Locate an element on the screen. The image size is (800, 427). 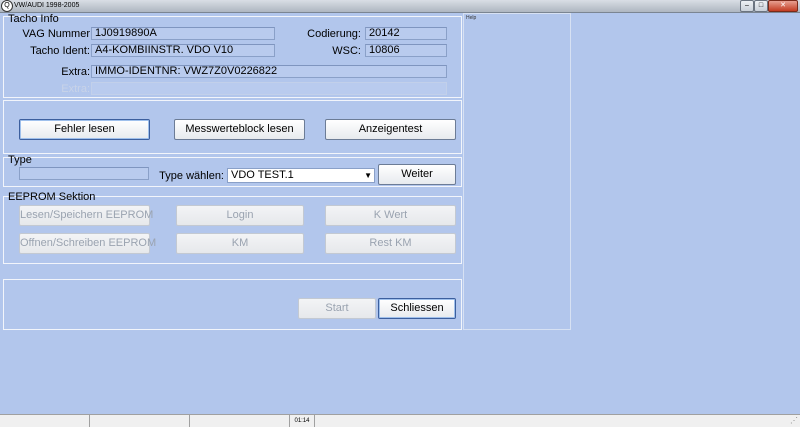
start-button: Start is located at coordinates (337, 308).